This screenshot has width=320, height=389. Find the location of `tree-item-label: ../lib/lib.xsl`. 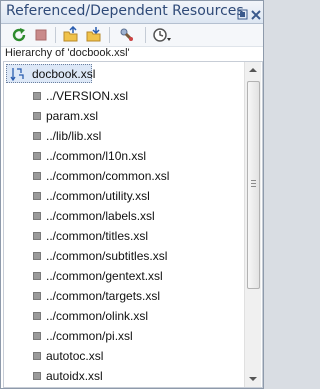

tree-item-label: ../lib/lib.xsl is located at coordinates (74, 136).